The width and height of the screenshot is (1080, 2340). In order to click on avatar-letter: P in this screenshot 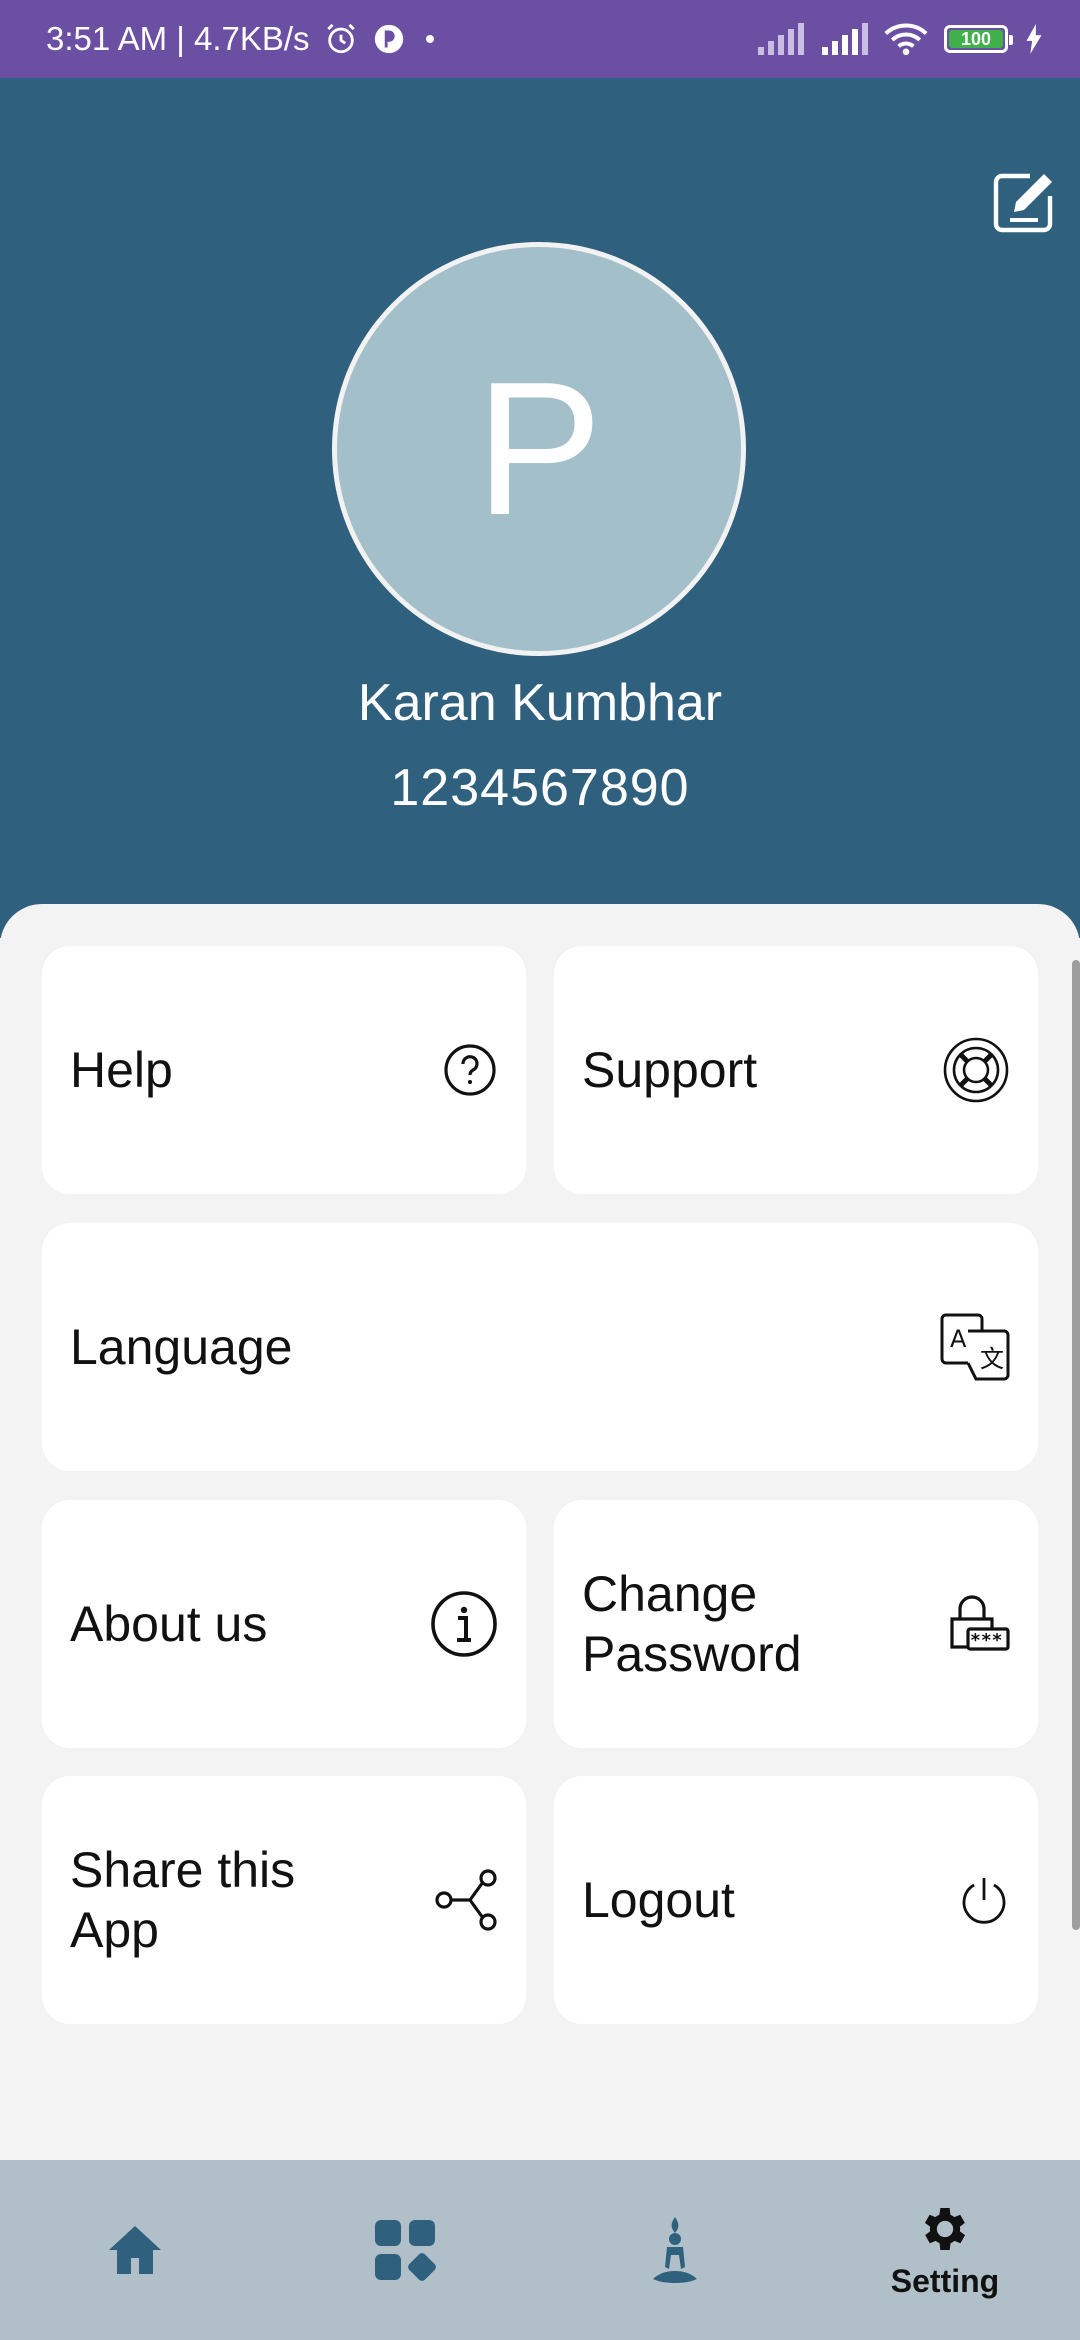, I will do `click(539, 449)`.